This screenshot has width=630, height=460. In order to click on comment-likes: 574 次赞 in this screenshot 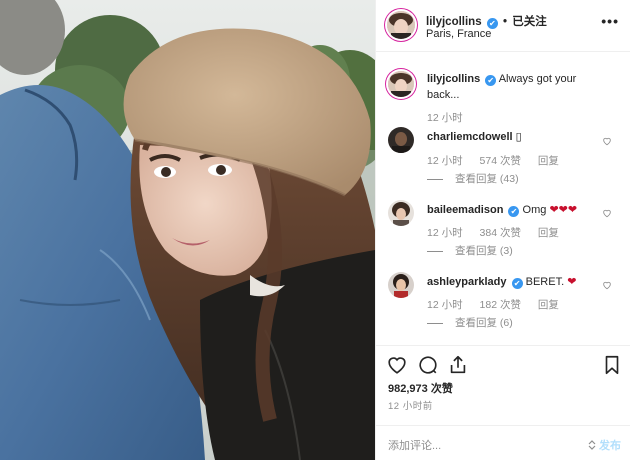, I will do `click(500, 161)`.